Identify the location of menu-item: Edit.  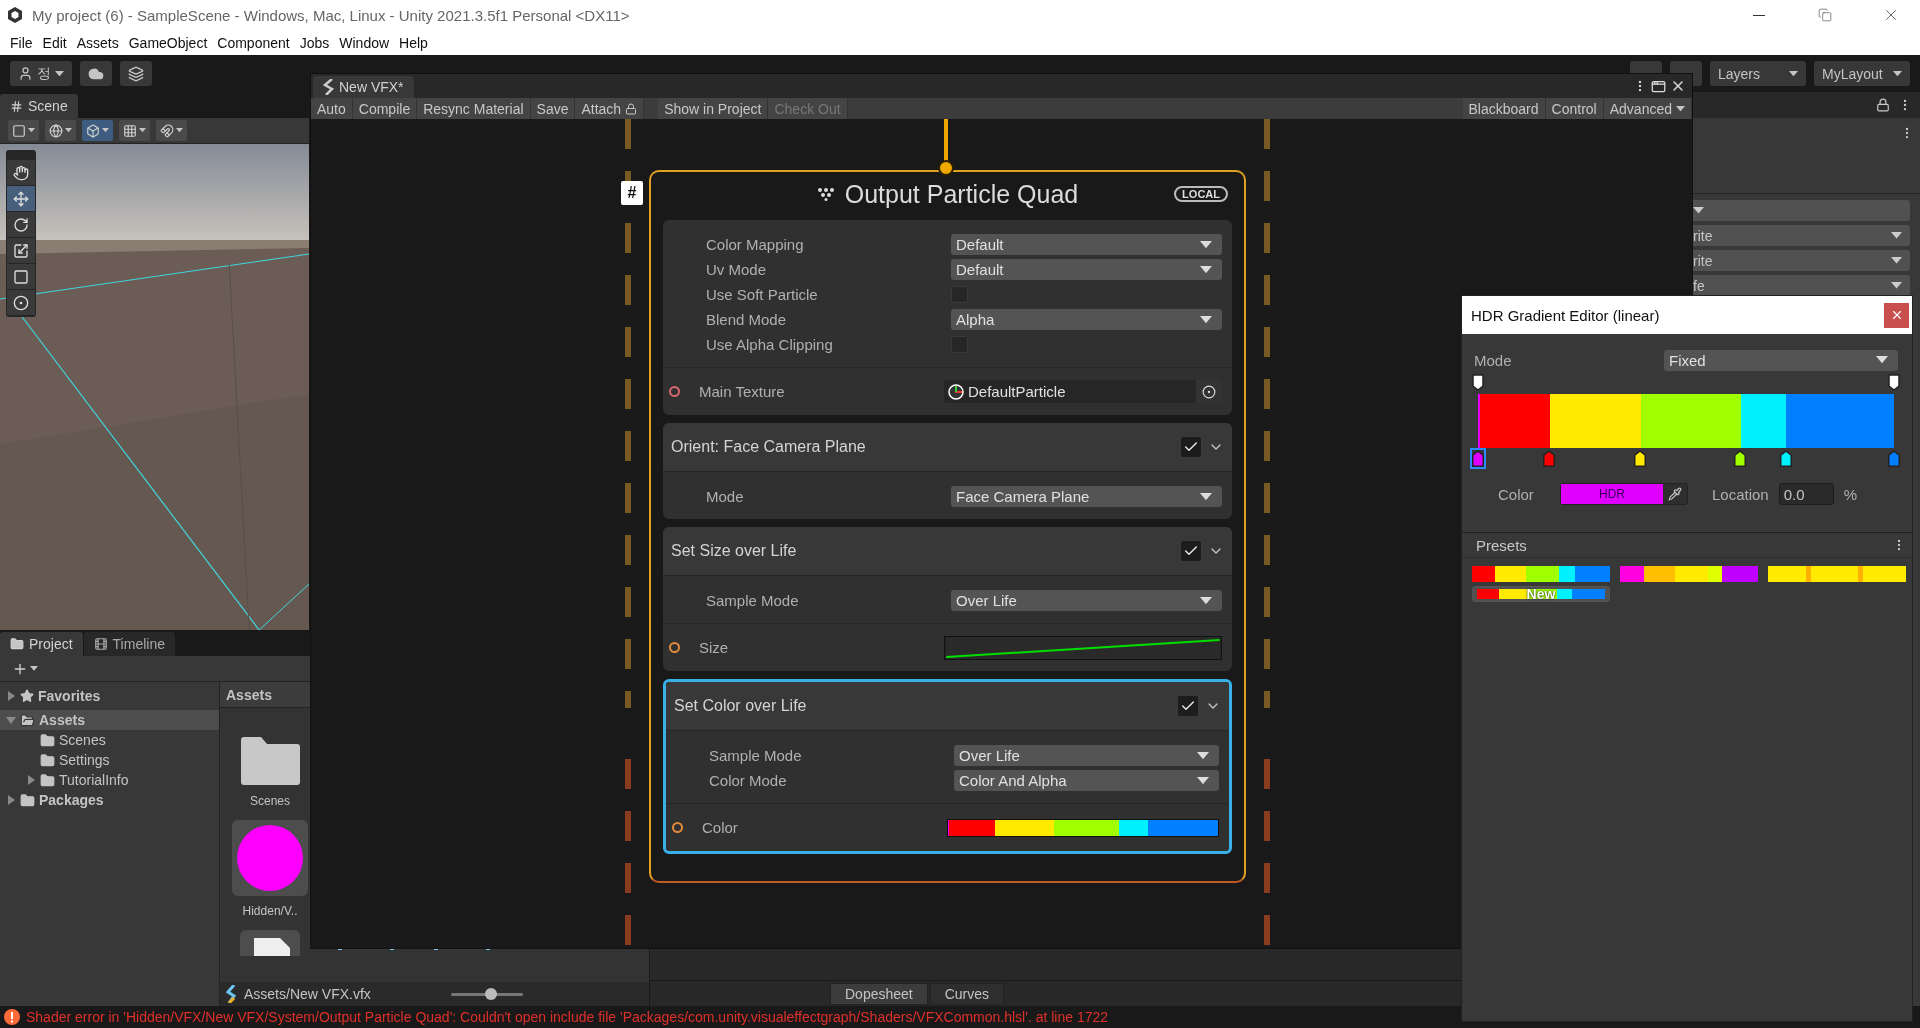
(54, 42).